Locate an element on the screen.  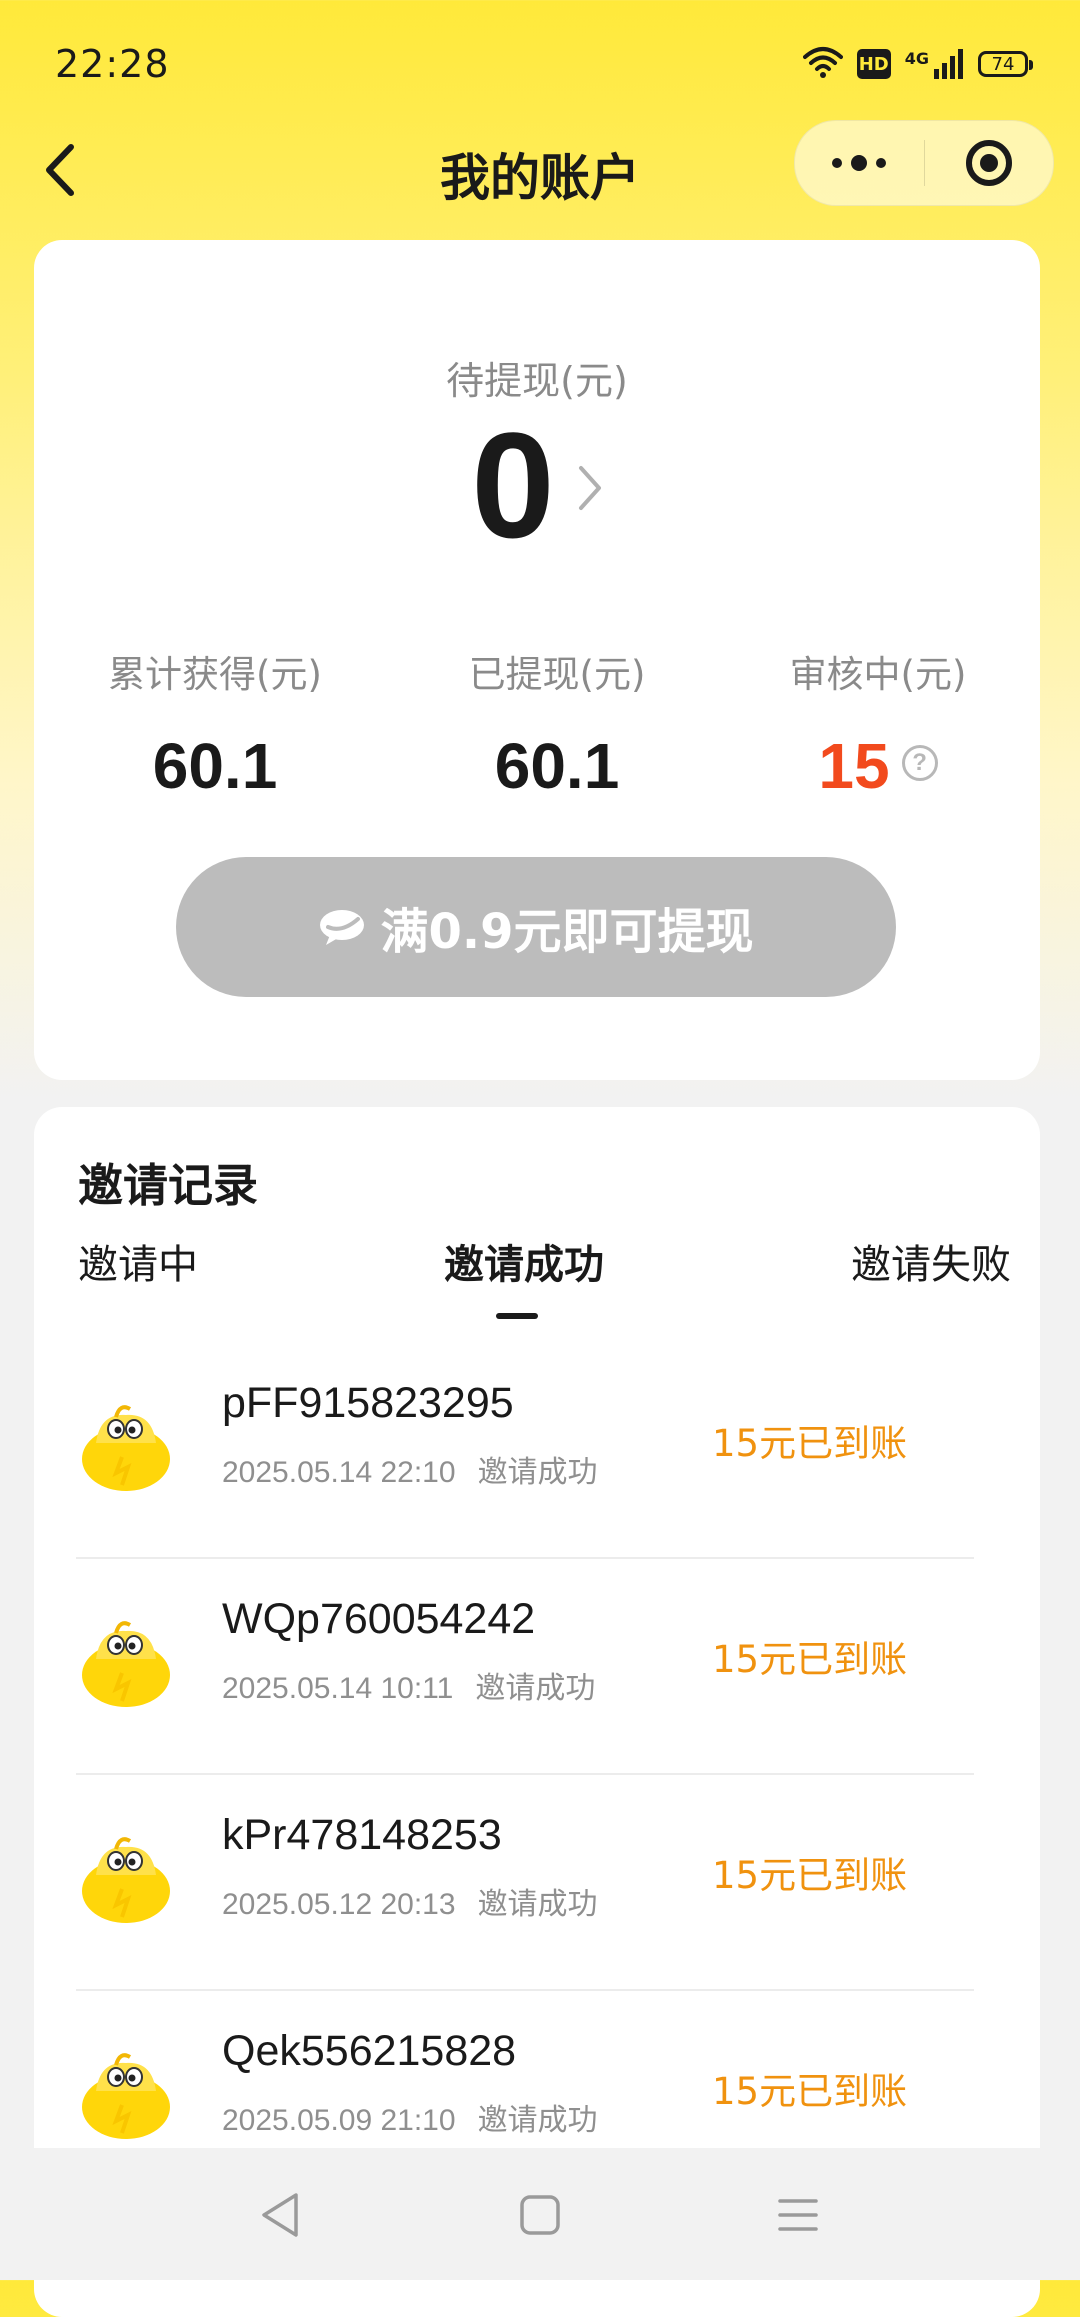
invite-record-row: WQp760054242 2025.05.14 10:11 邀请成功 15元已到账 is located at coordinates (537, 1667).